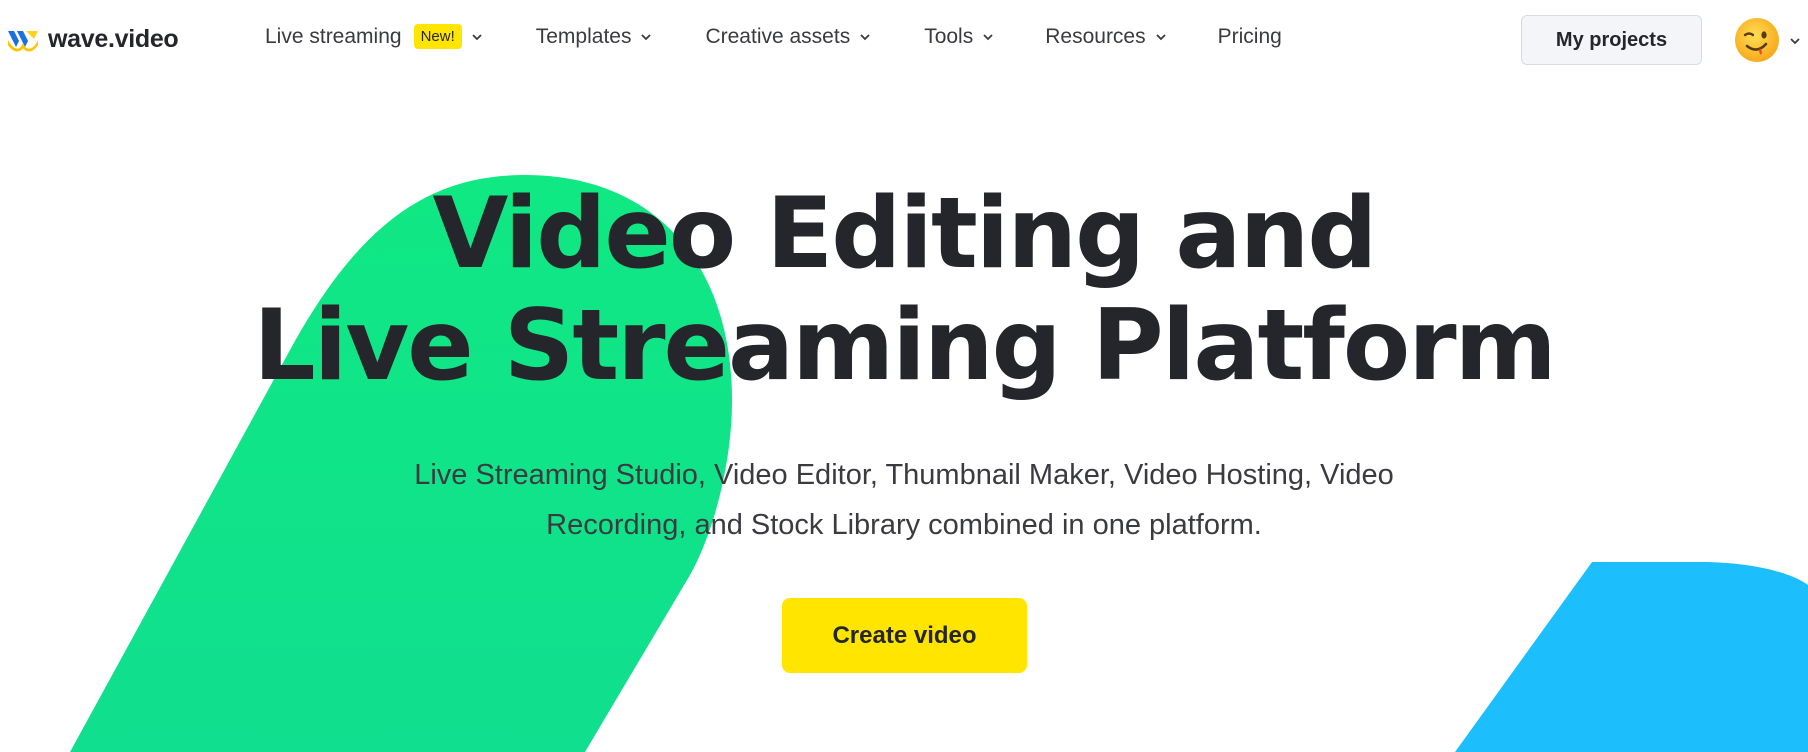 The width and height of the screenshot is (1808, 752). Describe the element at coordinates (113, 39) in the screenshot. I see `logo-text: wave.video` at that location.